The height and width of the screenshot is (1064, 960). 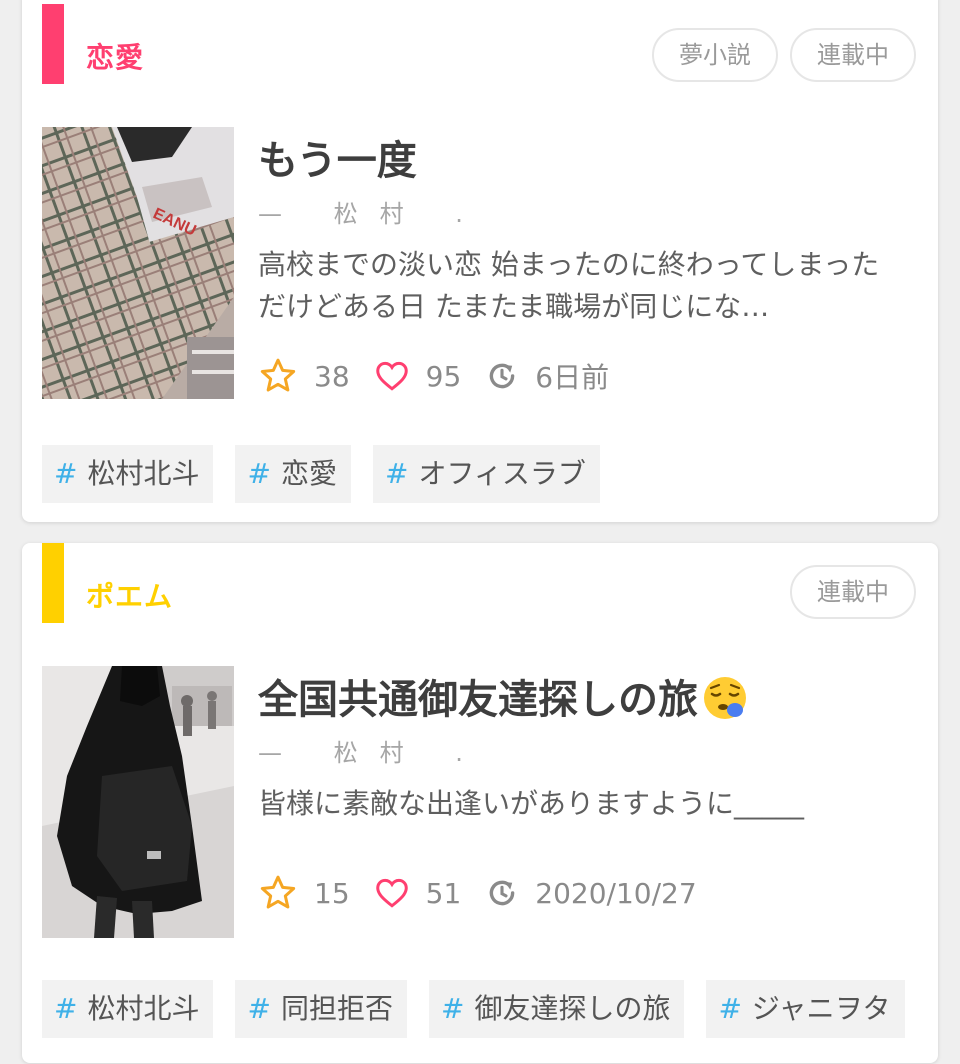 What do you see at coordinates (304, 893) in the screenshot?
I see `star-stat: 15` at bounding box center [304, 893].